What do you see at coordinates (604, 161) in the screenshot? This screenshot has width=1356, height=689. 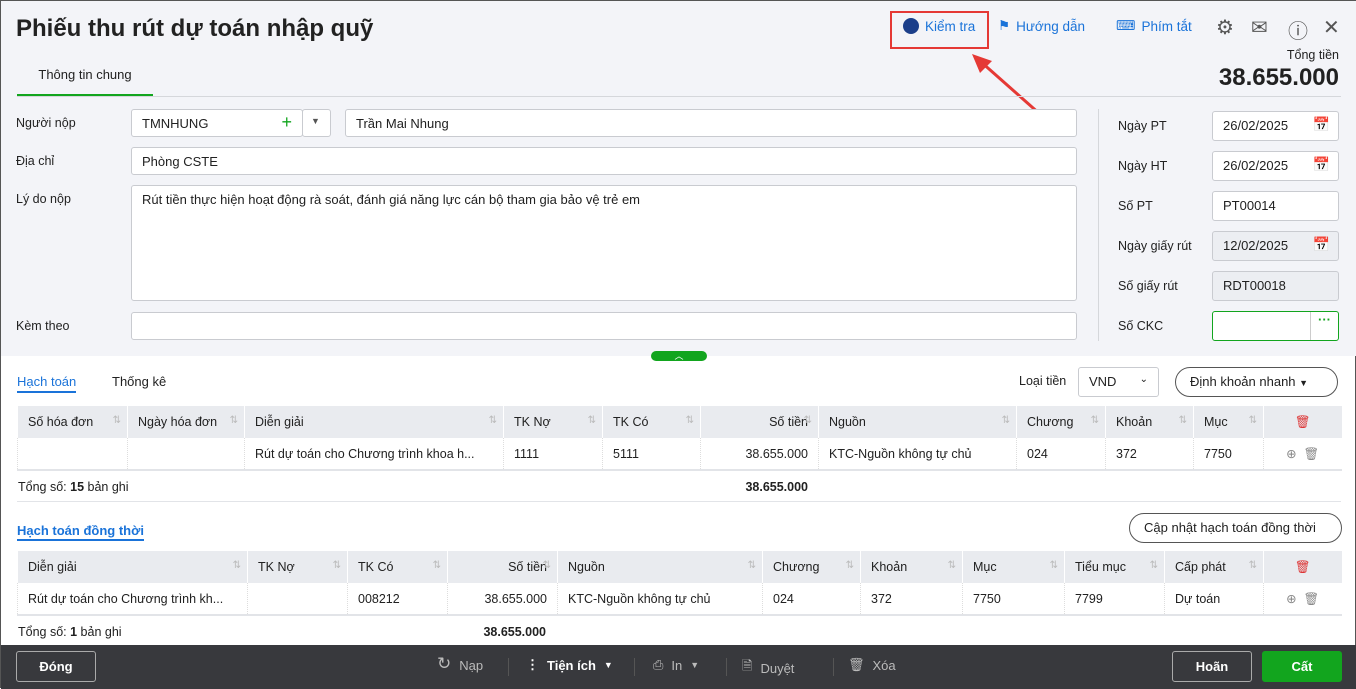 I see `address-input: Phòng CSTE` at bounding box center [604, 161].